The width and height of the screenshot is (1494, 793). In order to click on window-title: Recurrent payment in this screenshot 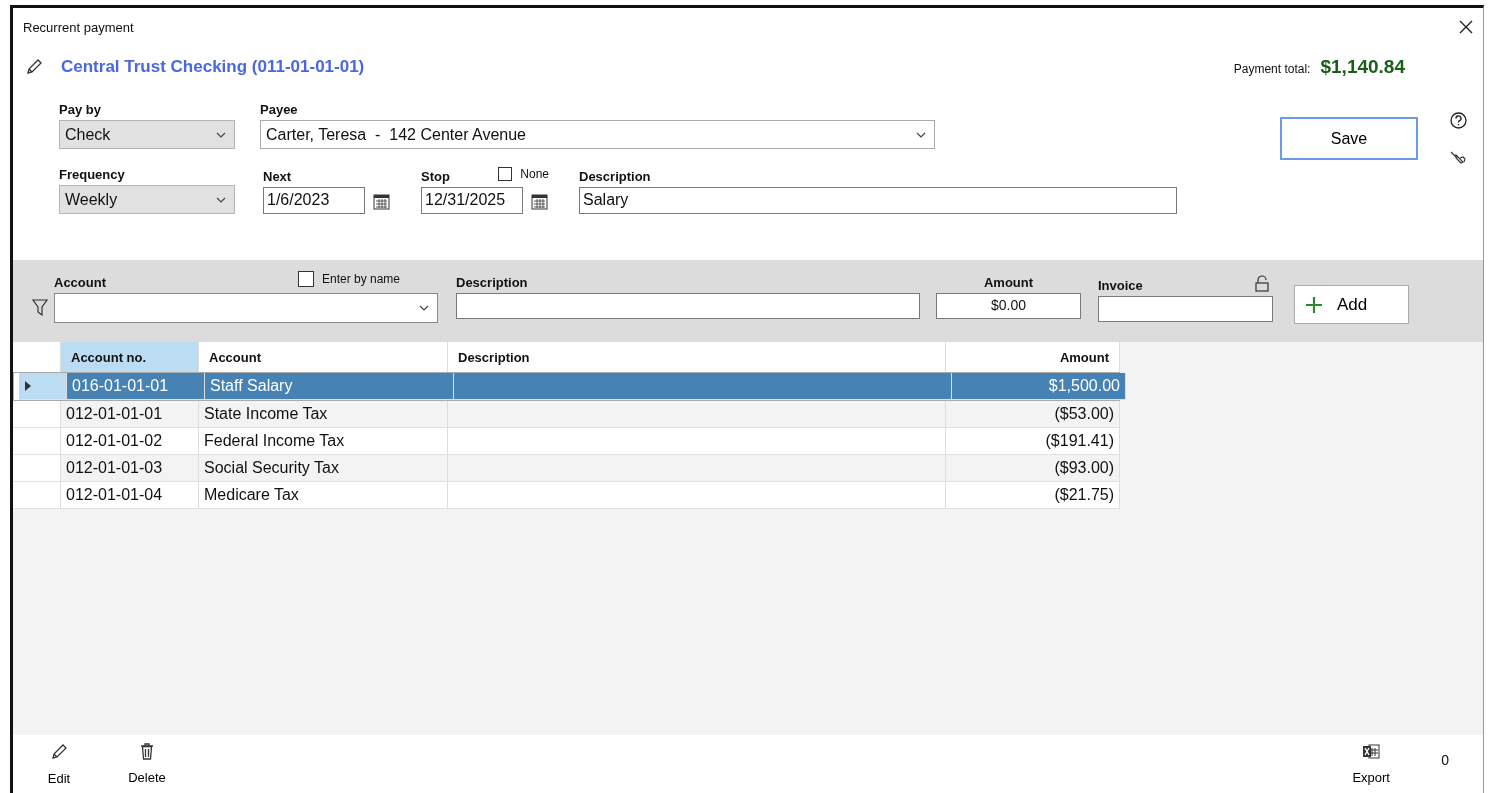, I will do `click(78, 27)`.